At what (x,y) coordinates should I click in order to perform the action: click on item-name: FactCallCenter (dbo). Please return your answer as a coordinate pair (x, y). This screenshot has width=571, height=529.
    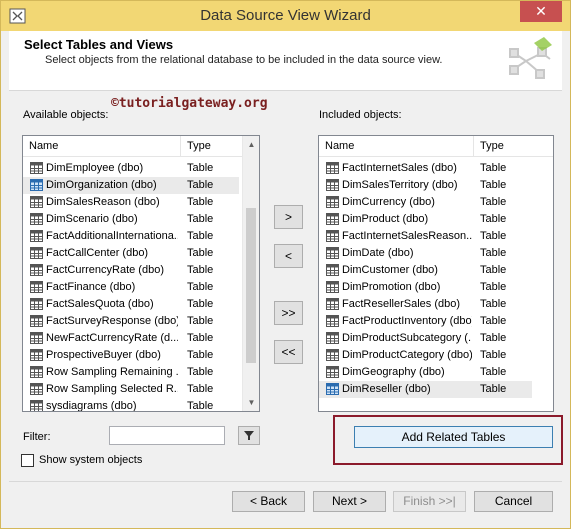
    Looking at the image, I should click on (97, 253).